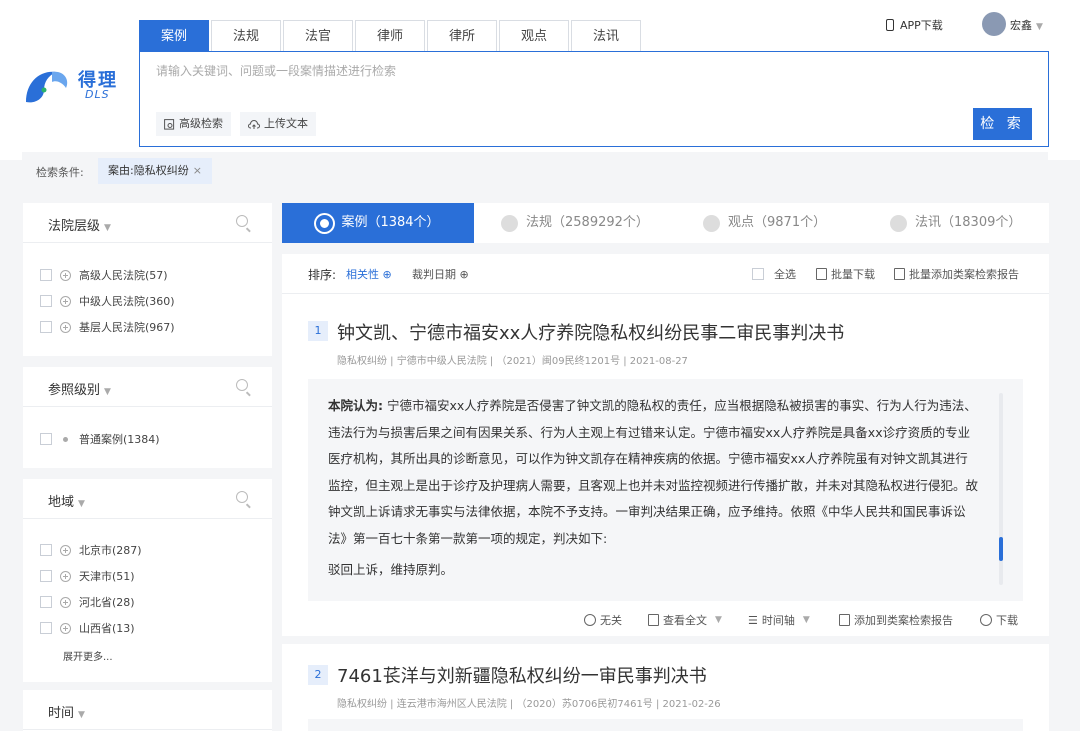 Image resolution: width=1080 pixels, height=731 pixels. Describe the element at coordinates (147, 417) in the screenshot. I see `facet-panel-reference-level: 参照级别 ▼ 普通案例(1384)` at that location.